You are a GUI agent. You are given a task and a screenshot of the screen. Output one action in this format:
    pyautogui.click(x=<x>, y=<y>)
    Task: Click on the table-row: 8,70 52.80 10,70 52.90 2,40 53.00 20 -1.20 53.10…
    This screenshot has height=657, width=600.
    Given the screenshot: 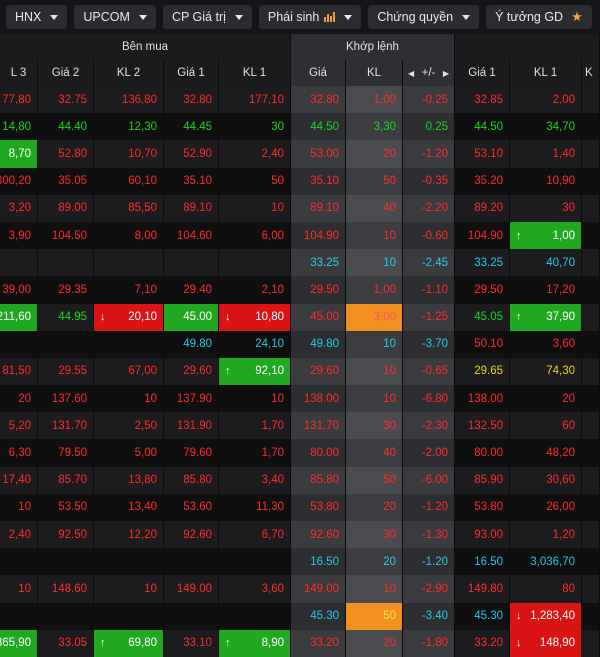 What is the action you would take?
    pyautogui.click(x=300, y=154)
    